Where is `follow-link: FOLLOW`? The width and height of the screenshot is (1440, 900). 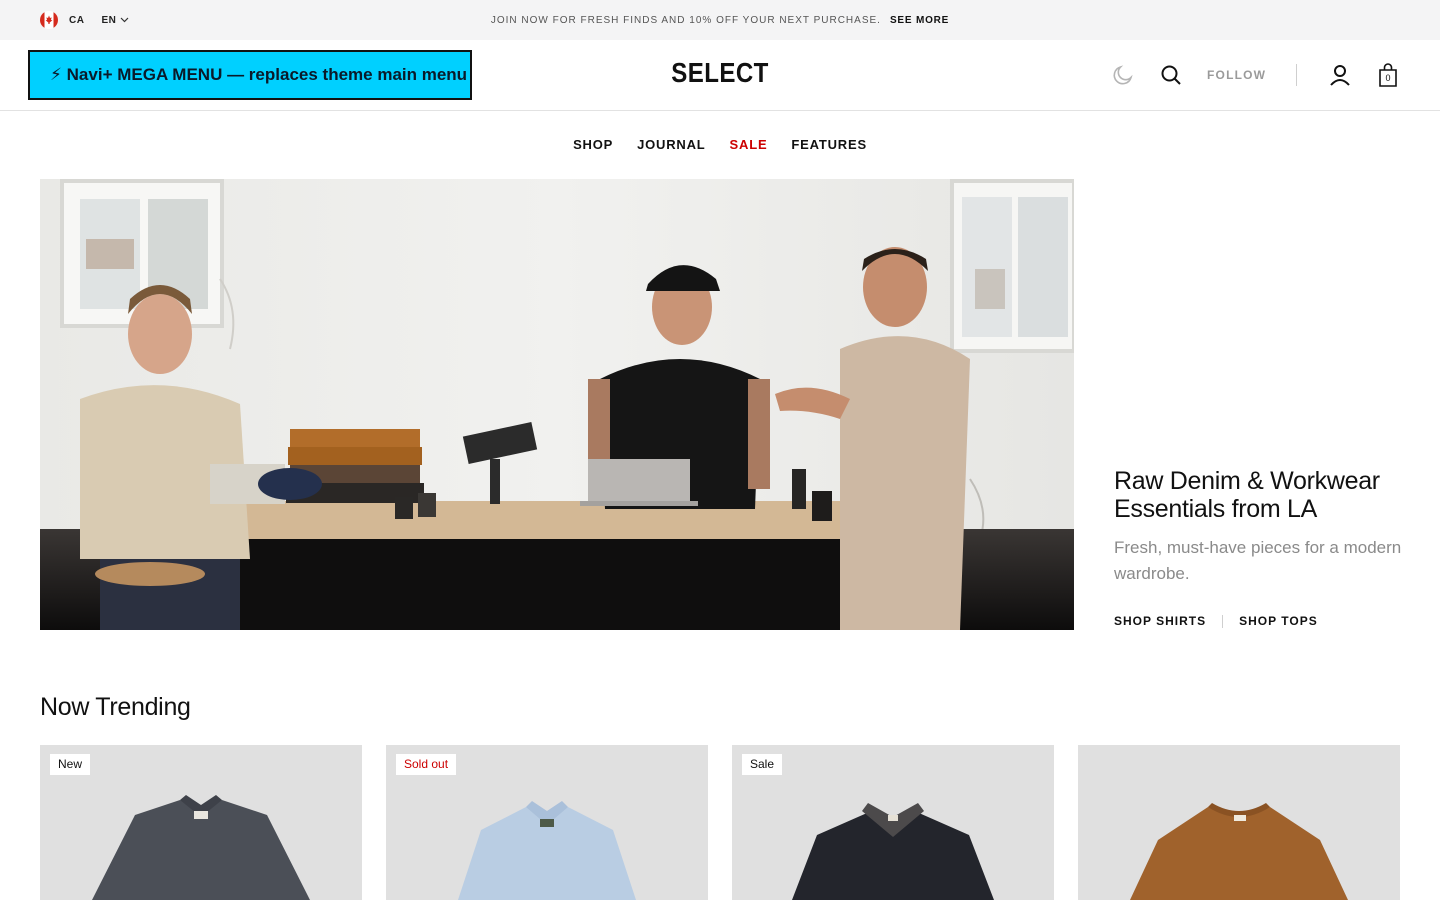
follow-link: FOLLOW is located at coordinates (1236, 75).